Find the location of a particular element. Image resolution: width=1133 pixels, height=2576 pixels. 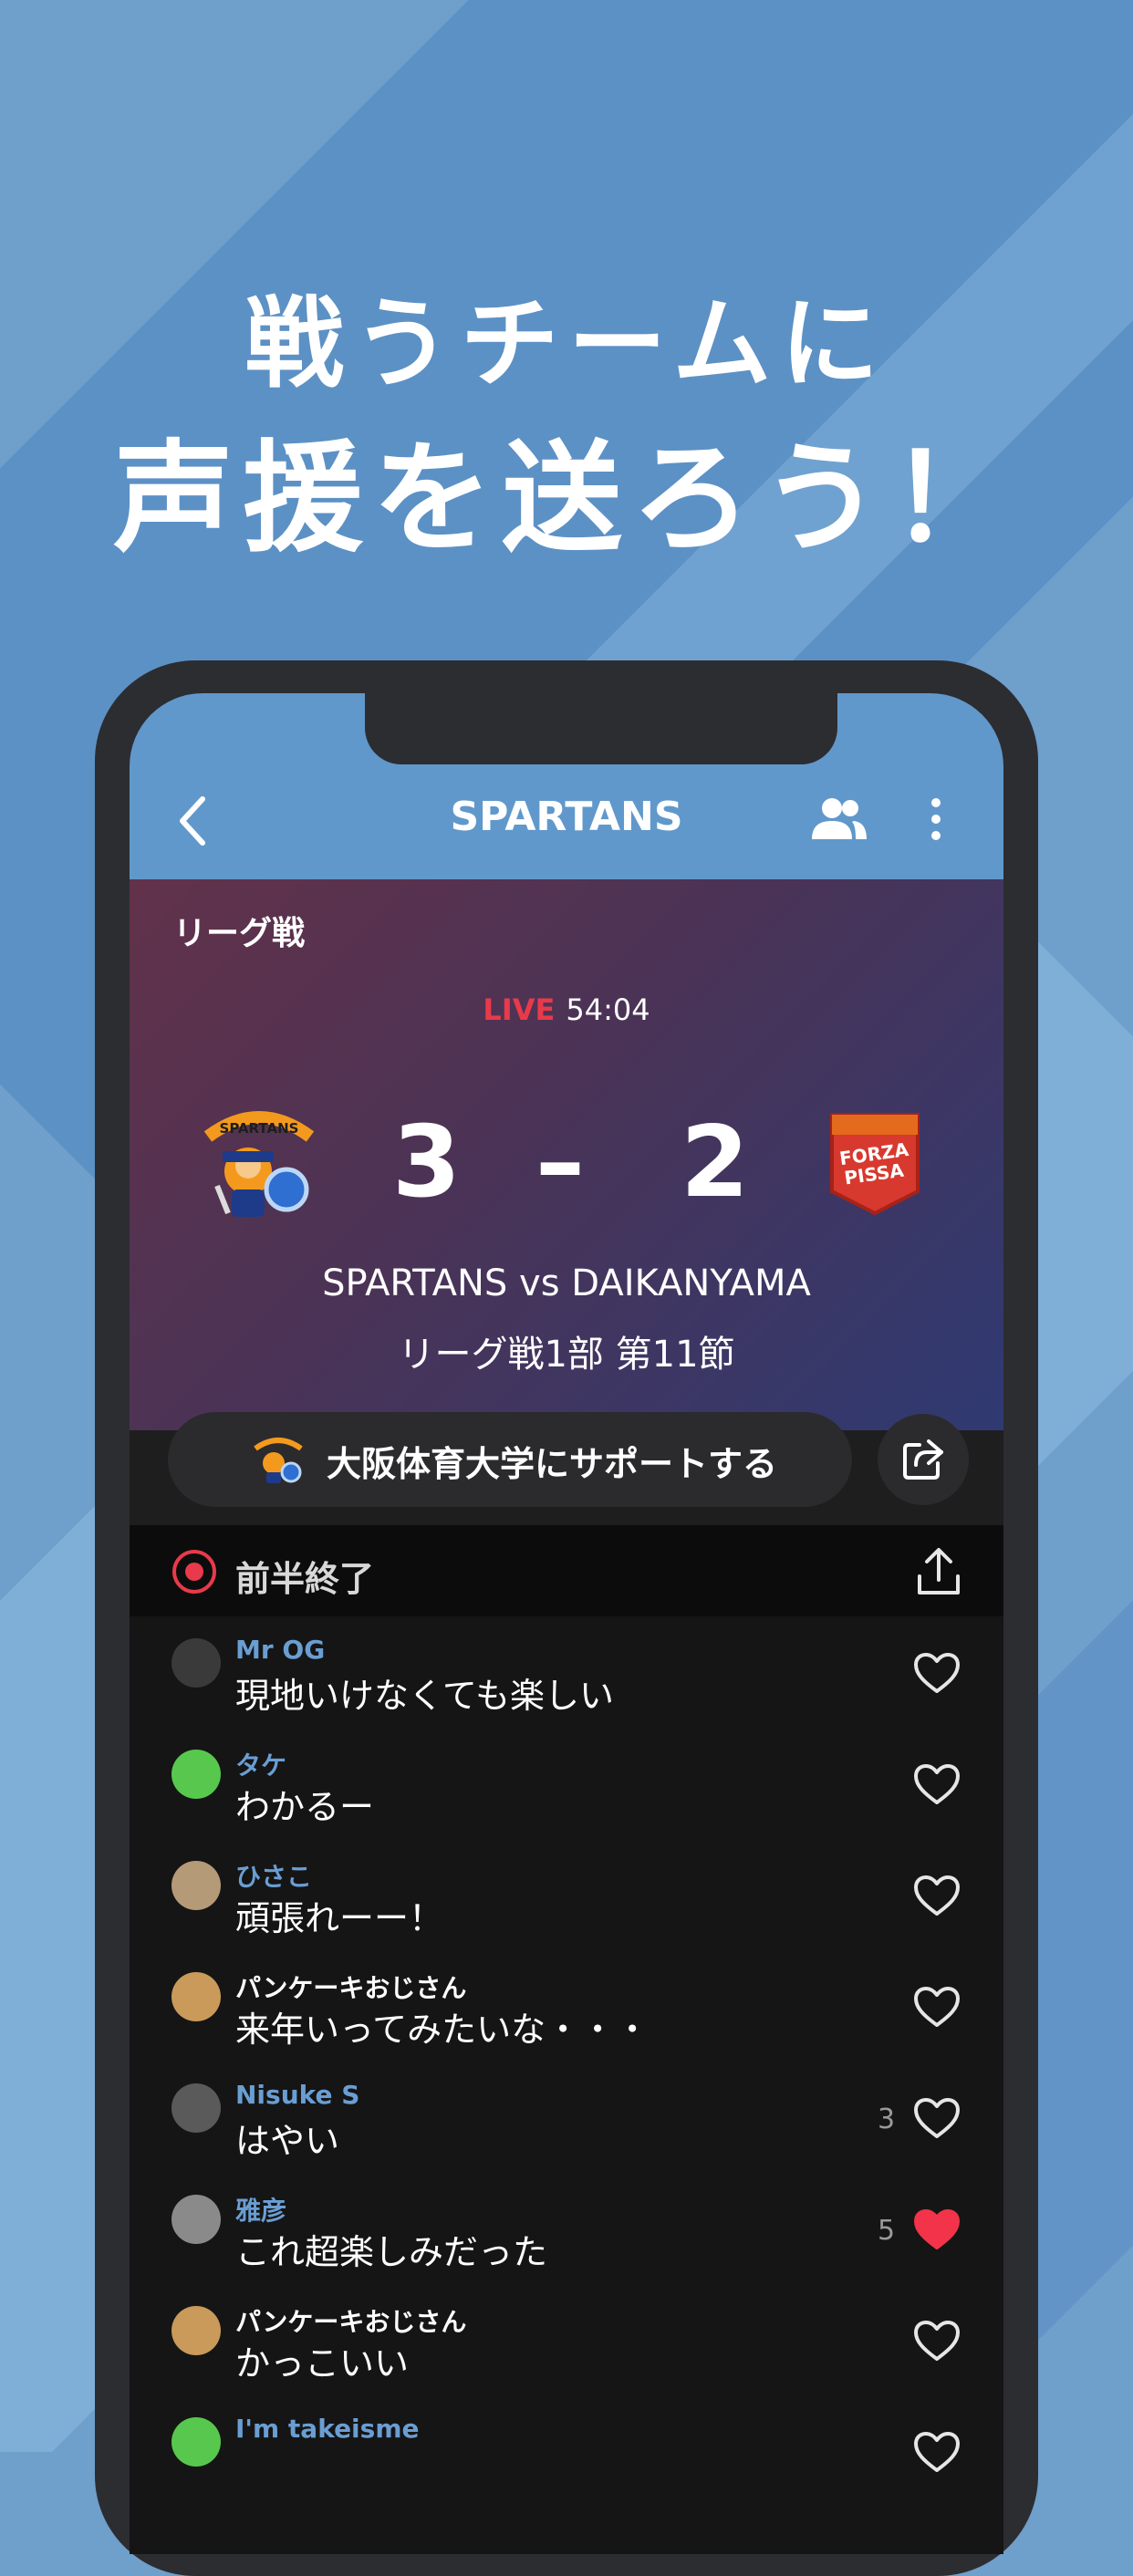

away-team-crest: FORZA PISSA is located at coordinates (875, 1162).